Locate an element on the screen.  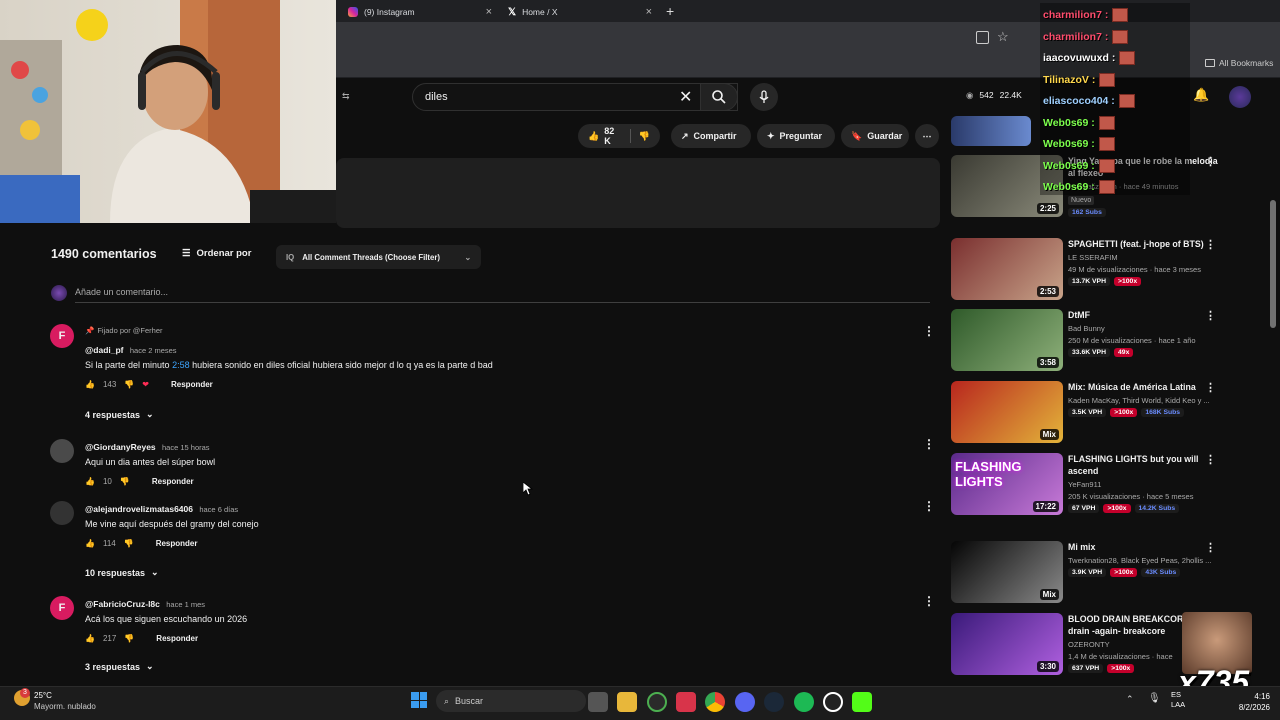
replies-toggle: 4 respuestas ⌄ is located at coordinates (119, 414).